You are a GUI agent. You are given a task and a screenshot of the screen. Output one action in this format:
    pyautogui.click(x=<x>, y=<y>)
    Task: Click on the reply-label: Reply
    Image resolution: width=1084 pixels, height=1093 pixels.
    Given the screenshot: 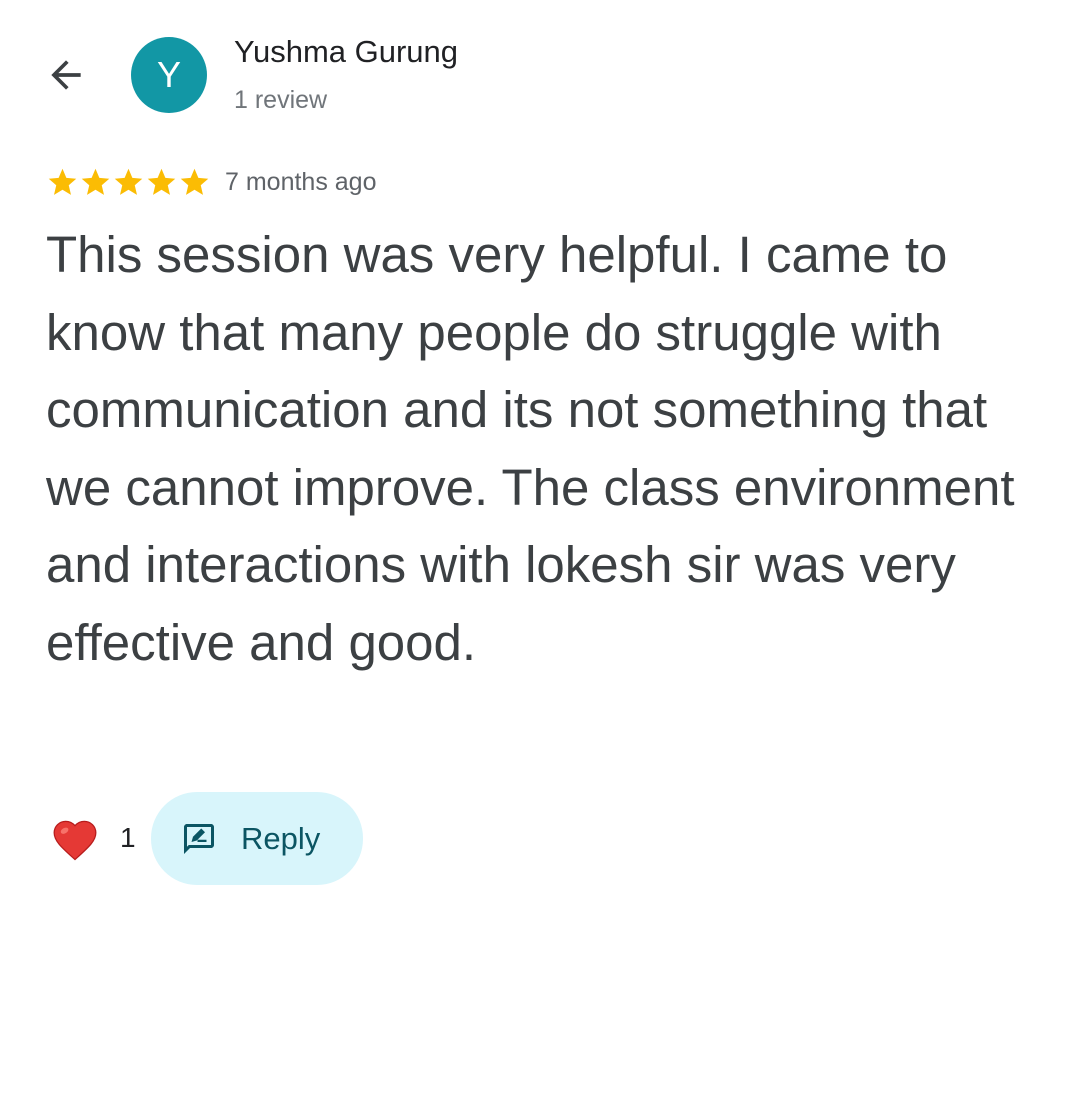 What is the action you would take?
    pyautogui.click(x=281, y=838)
    